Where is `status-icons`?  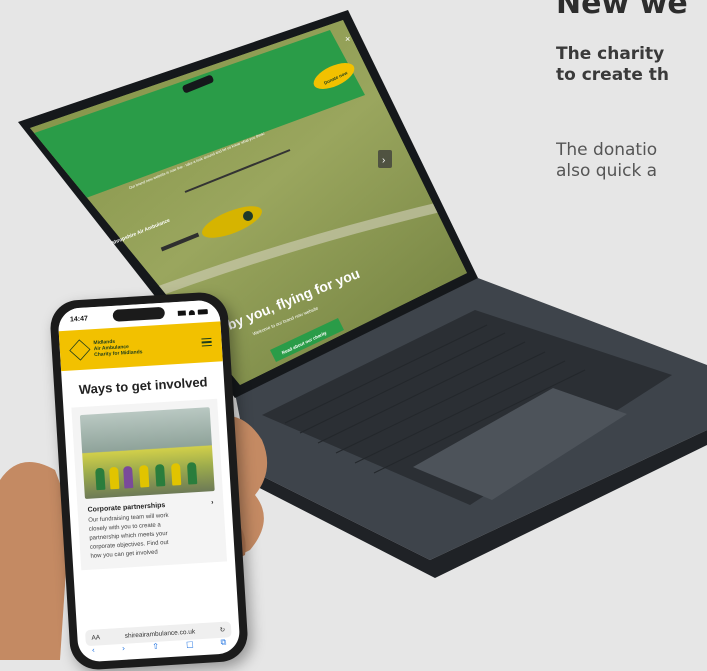
status-icons is located at coordinates (192, 312).